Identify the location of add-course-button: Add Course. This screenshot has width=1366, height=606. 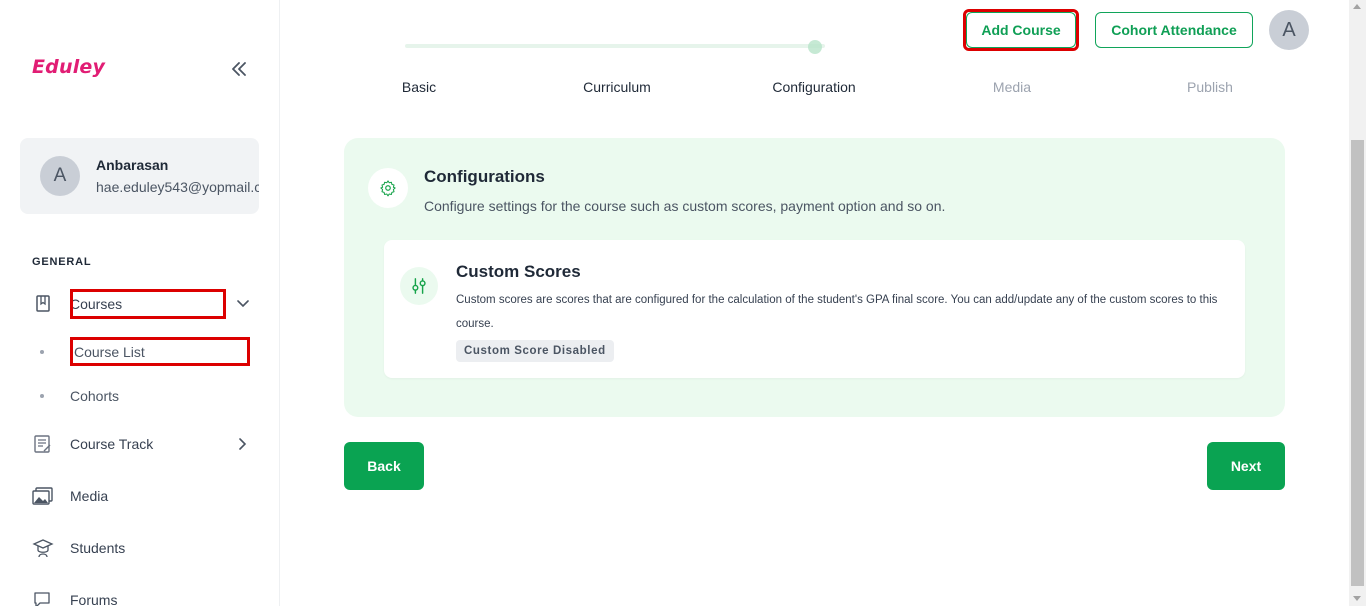
(1021, 30).